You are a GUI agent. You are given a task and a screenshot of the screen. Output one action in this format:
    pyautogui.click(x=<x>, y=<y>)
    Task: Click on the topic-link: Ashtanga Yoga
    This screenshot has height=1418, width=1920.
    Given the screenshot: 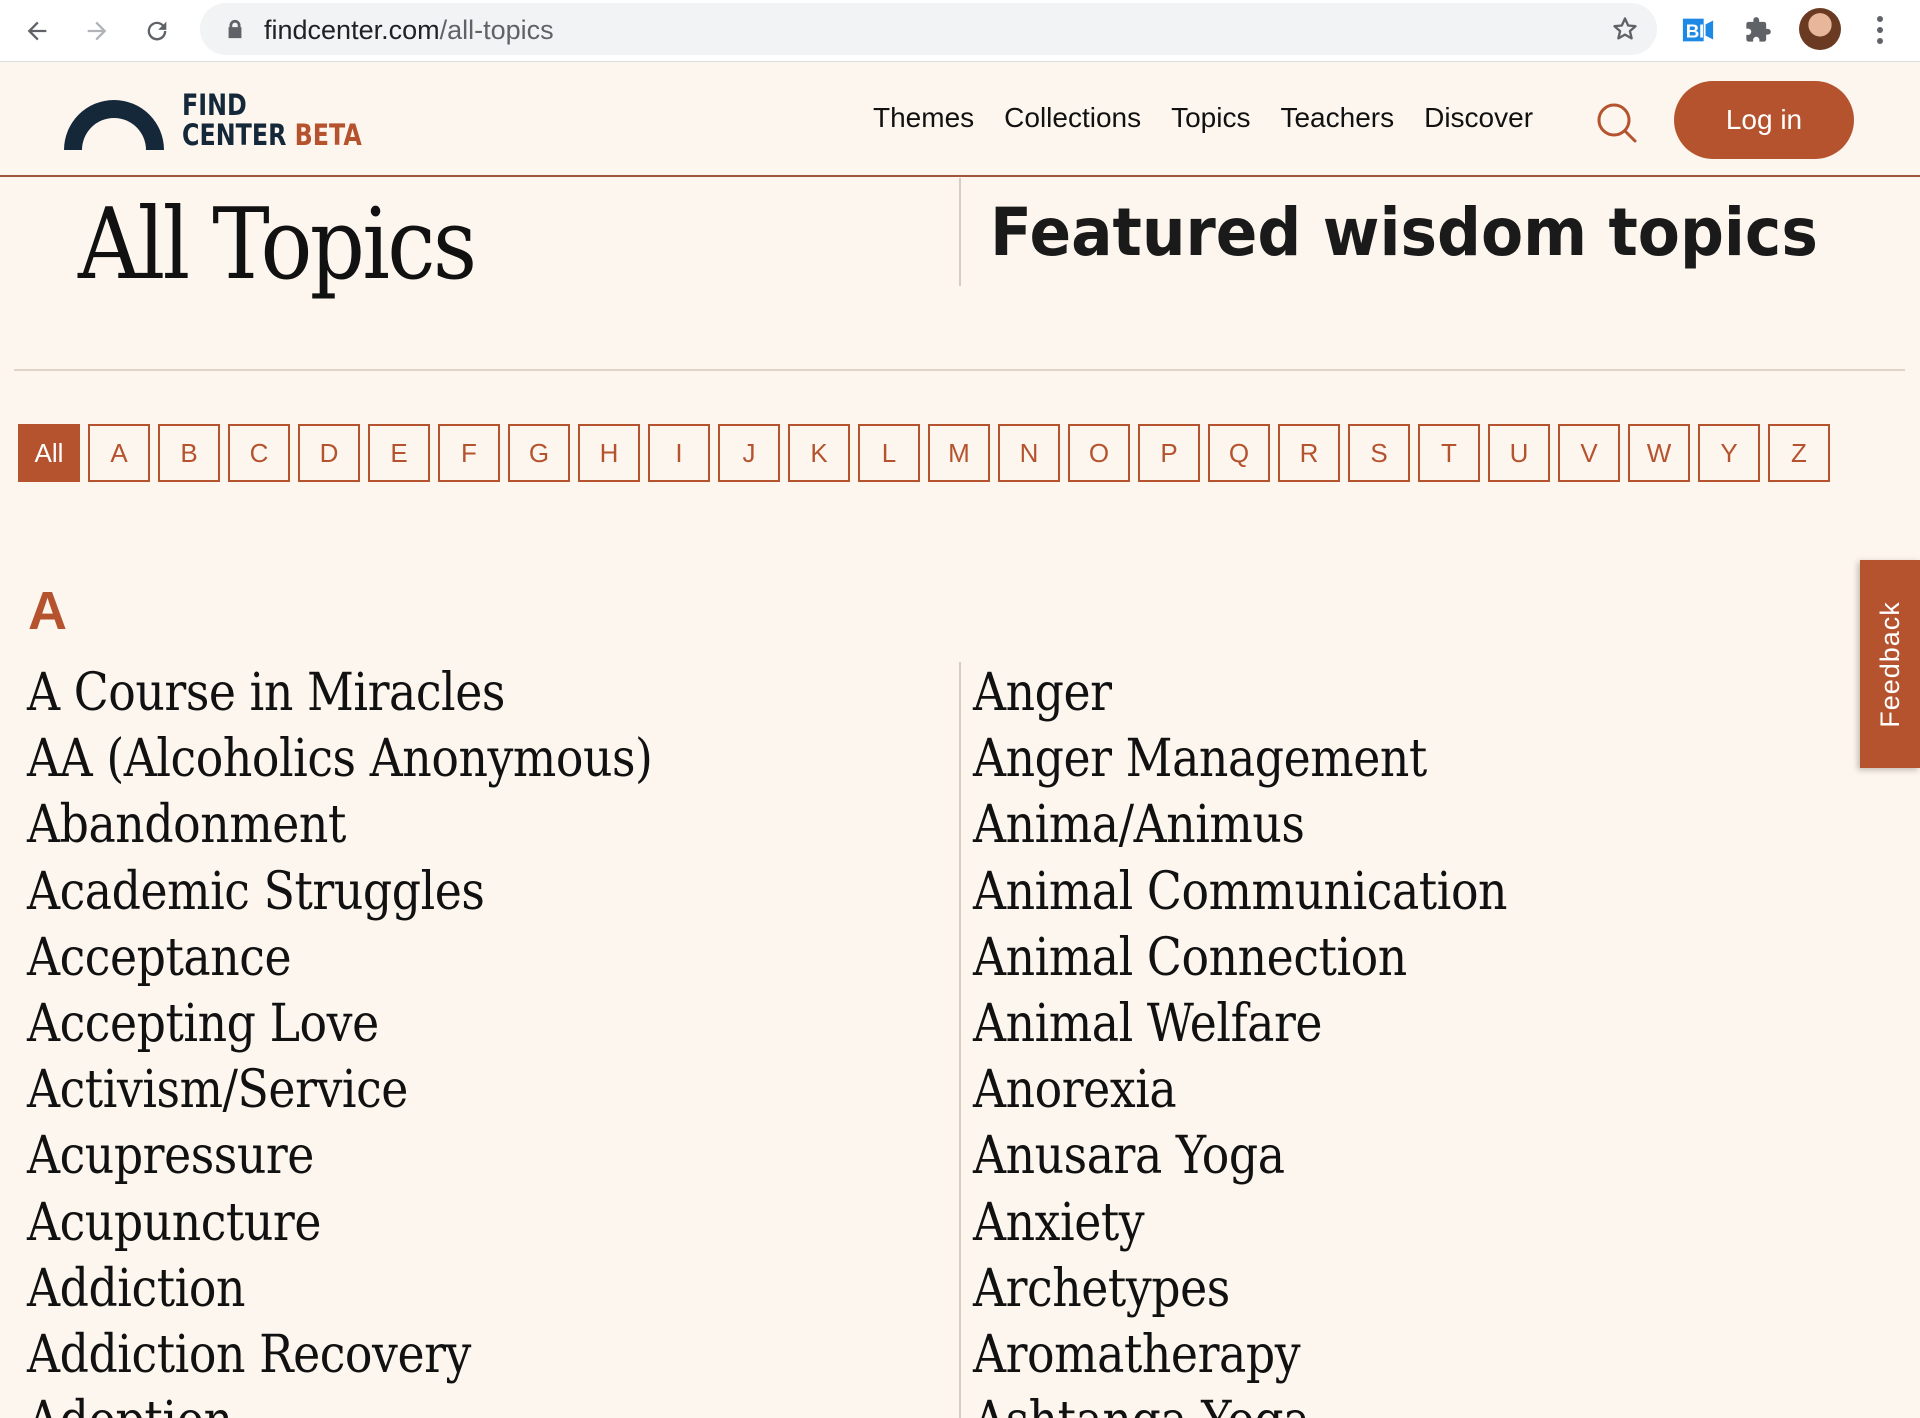 What is the action you would take?
    pyautogui.click(x=1240, y=1403)
    